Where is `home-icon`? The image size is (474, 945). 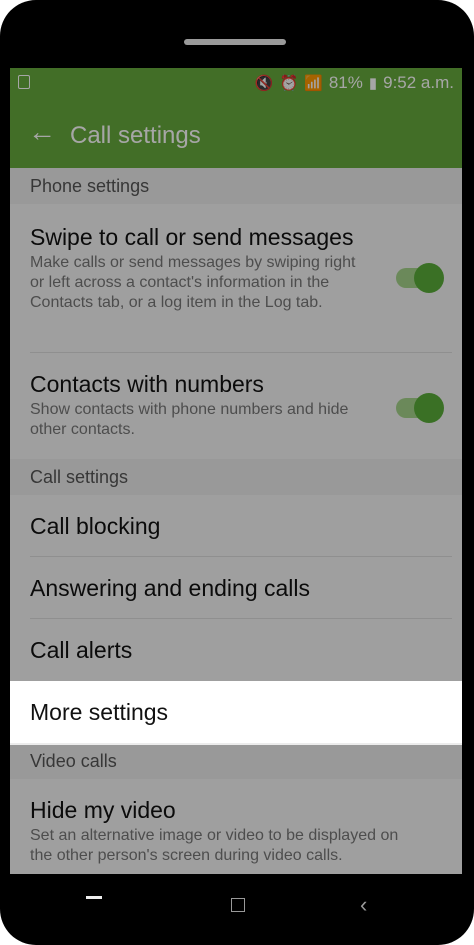
home-icon is located at coordinates (238, 905).